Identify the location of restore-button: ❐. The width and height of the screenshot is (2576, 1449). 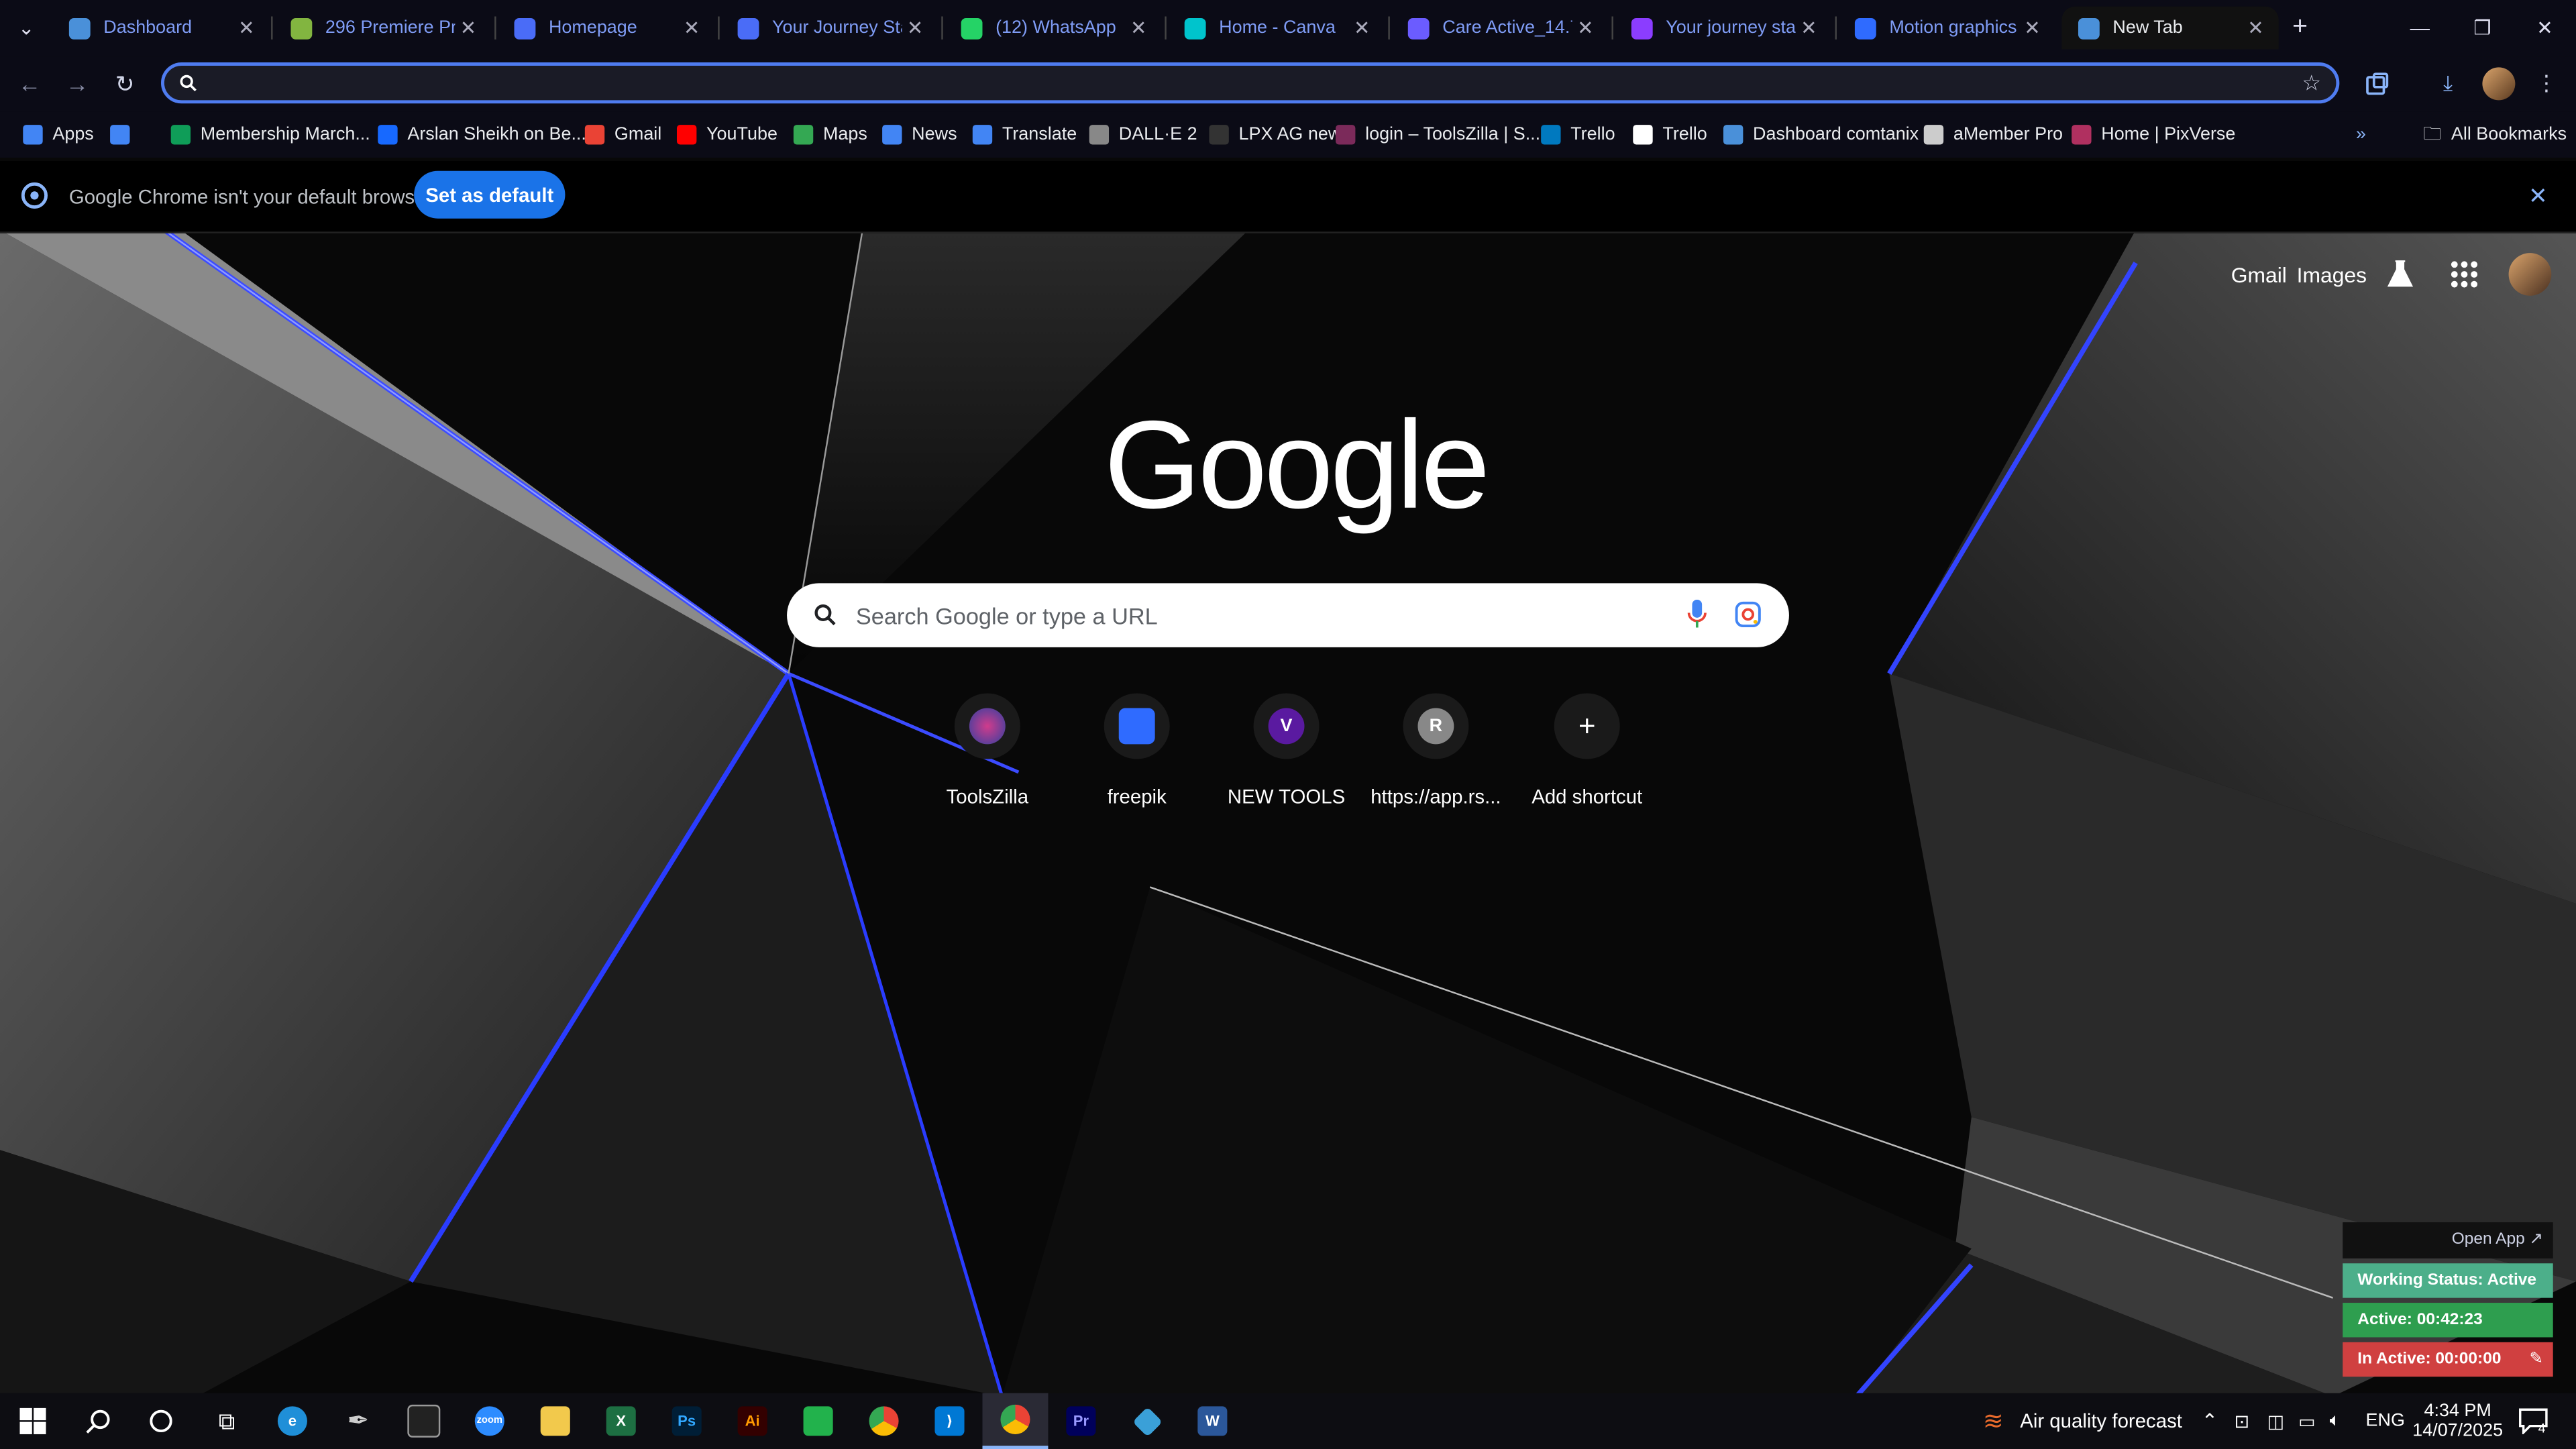
(2482, 28).